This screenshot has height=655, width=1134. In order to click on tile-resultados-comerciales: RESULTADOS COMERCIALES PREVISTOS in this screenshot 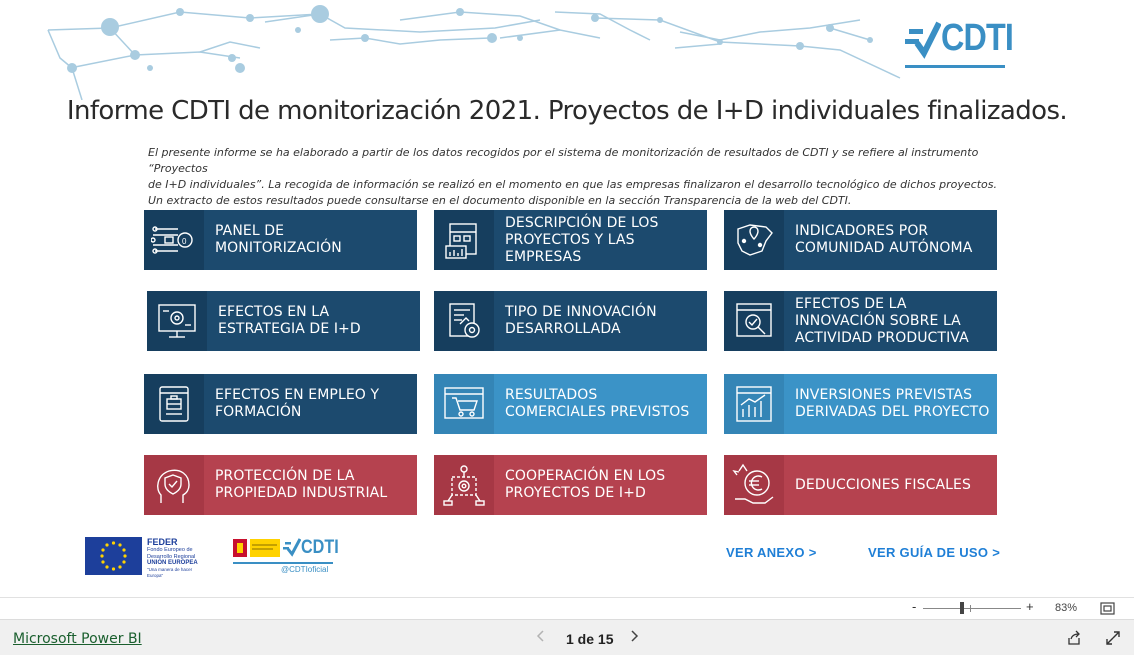, I will do `click(570, 404)`.